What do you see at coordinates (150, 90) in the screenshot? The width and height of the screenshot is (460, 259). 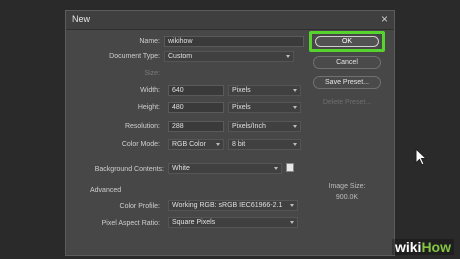 I see `width-label: Width:` at bounding box center [150, 90].